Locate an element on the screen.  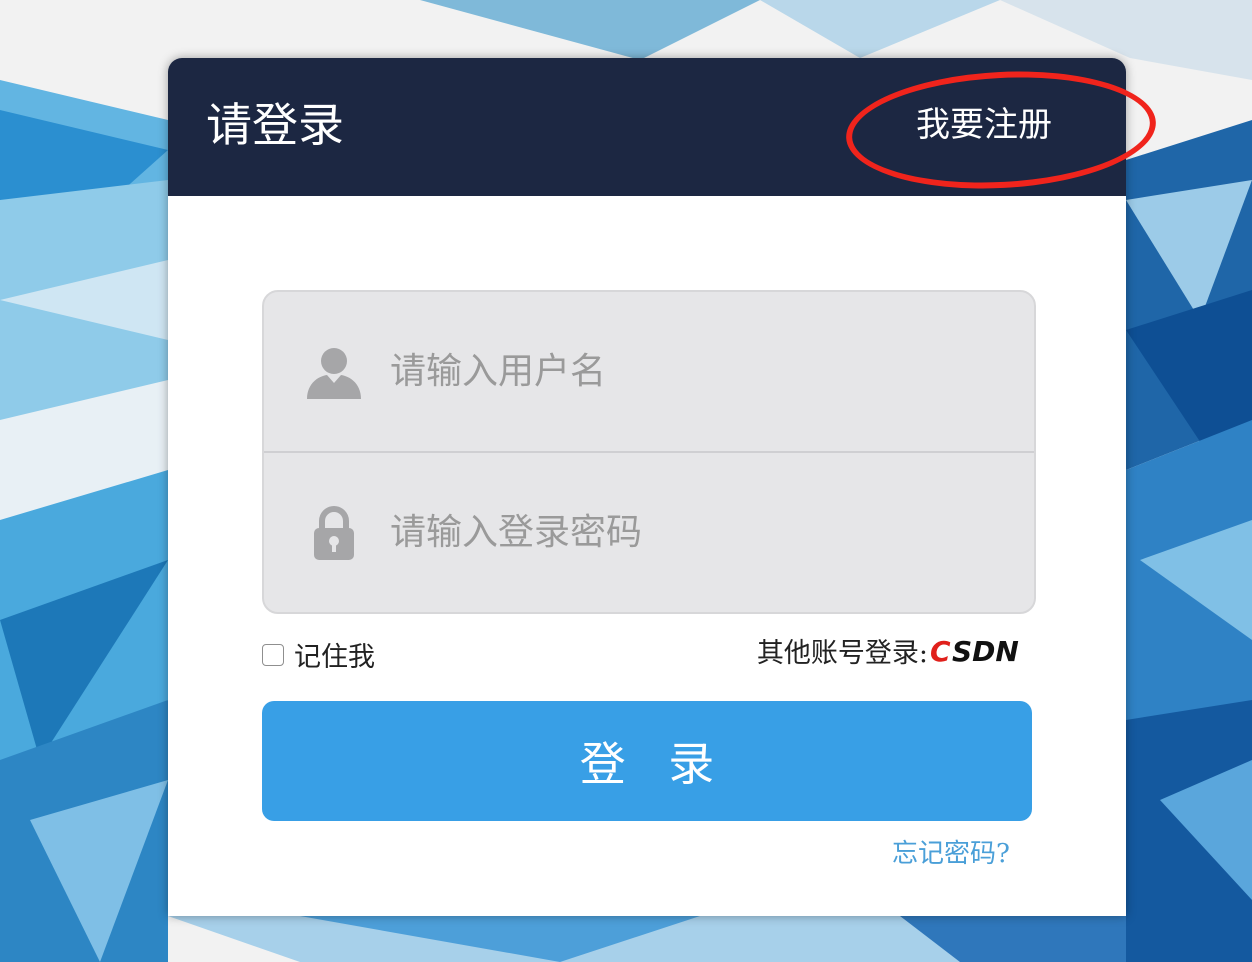
password-row is located at coordinates (649, 532).